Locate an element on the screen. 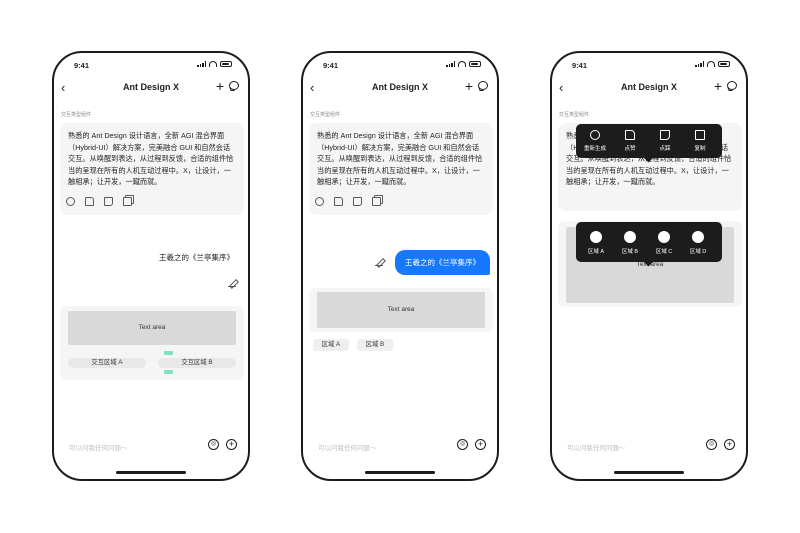  region-option-c: 区域 C is located at coordinates (664, 243).